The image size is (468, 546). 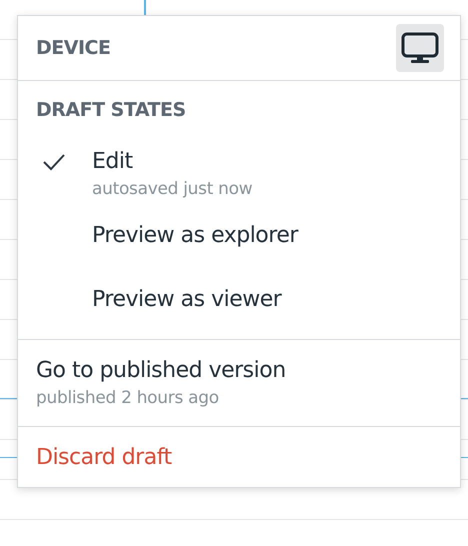 What do you see at coordinates (127, 398) in the screenshot?
I see `item-subtitle: published 2 hours ago` at bounding box center [127, 398].